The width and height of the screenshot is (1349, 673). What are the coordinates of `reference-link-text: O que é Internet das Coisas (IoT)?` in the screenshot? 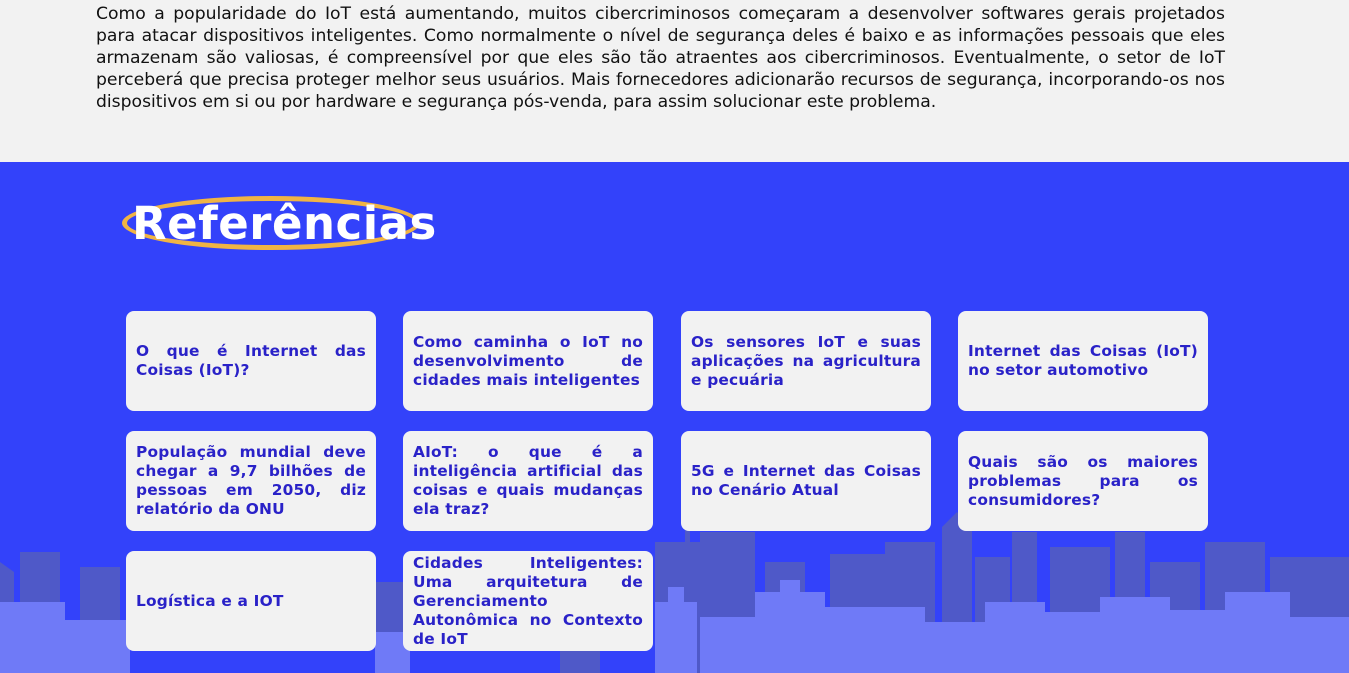 It's located at (251, 361).